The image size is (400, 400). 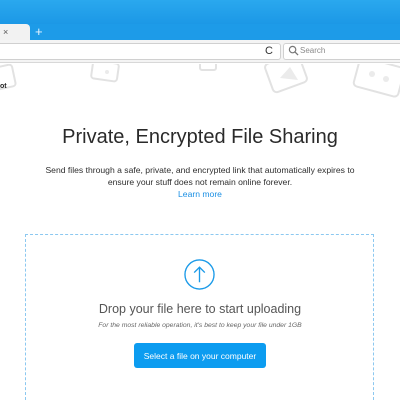 What do you see at coordinates (200, 194) in the screenshot?
I see `learn-more-link: Learn more` at bounding box center [200, 194].